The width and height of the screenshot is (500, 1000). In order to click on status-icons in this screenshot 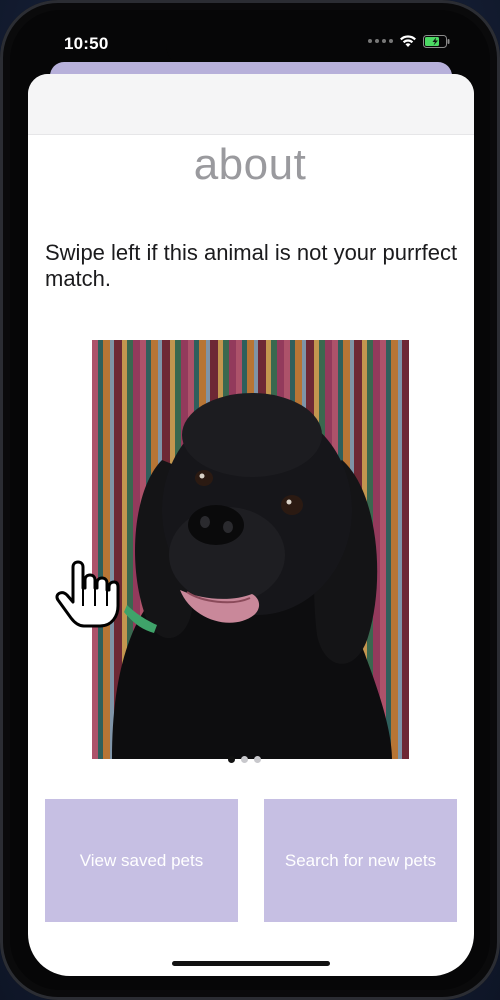, I will do `click(409, 41)`.